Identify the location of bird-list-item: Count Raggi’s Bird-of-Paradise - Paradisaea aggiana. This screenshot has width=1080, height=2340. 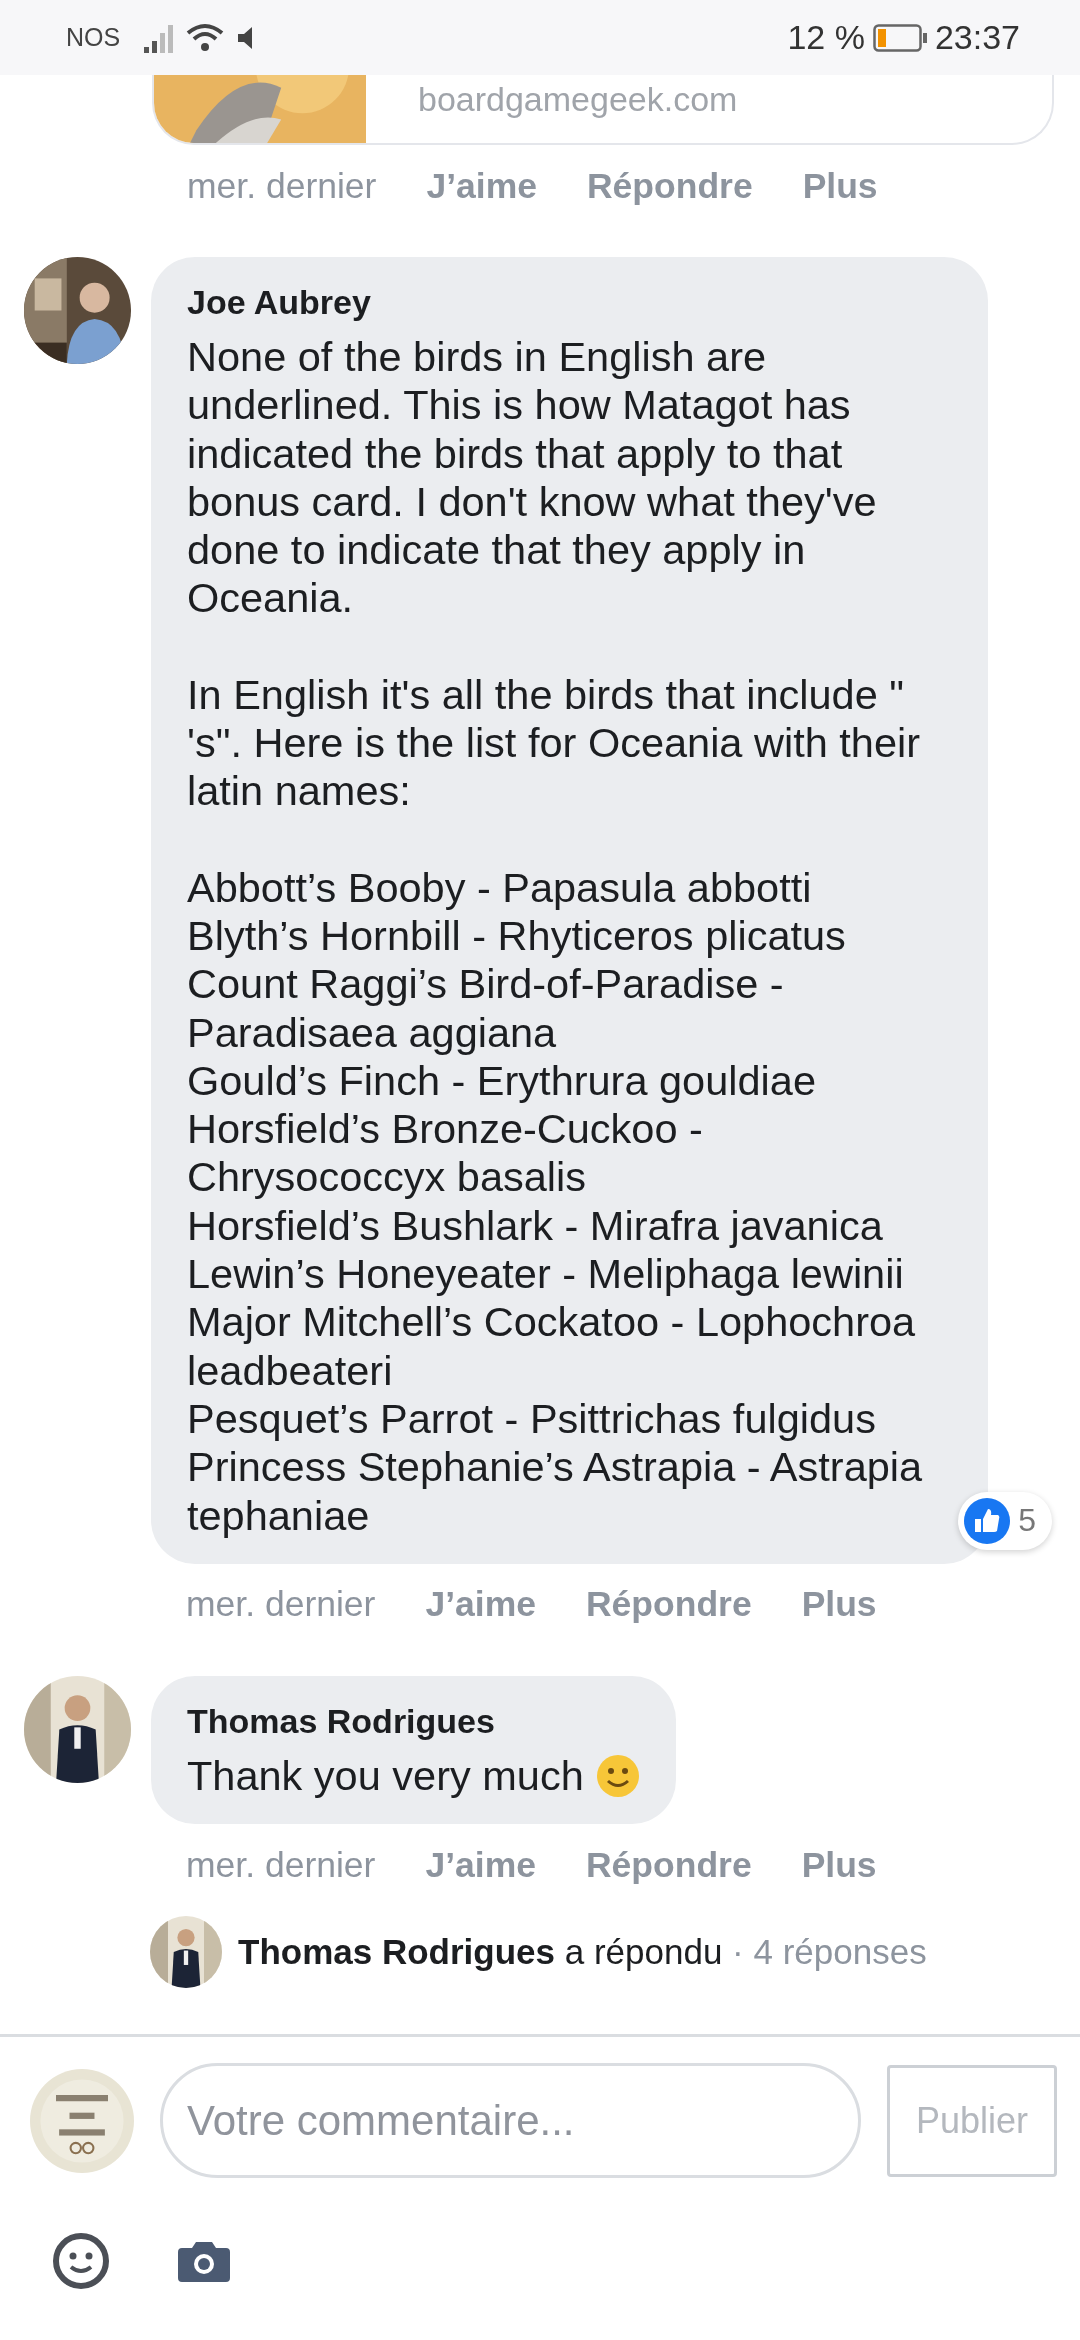
(486, 1008).